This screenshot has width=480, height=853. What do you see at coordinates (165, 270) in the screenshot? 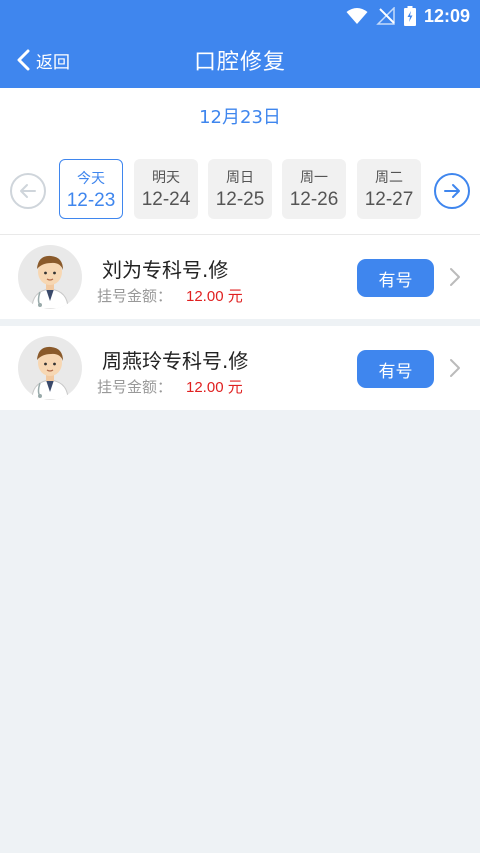
I see `doctor-name: 刘为专科号.修` at bounding box center [165, 270].